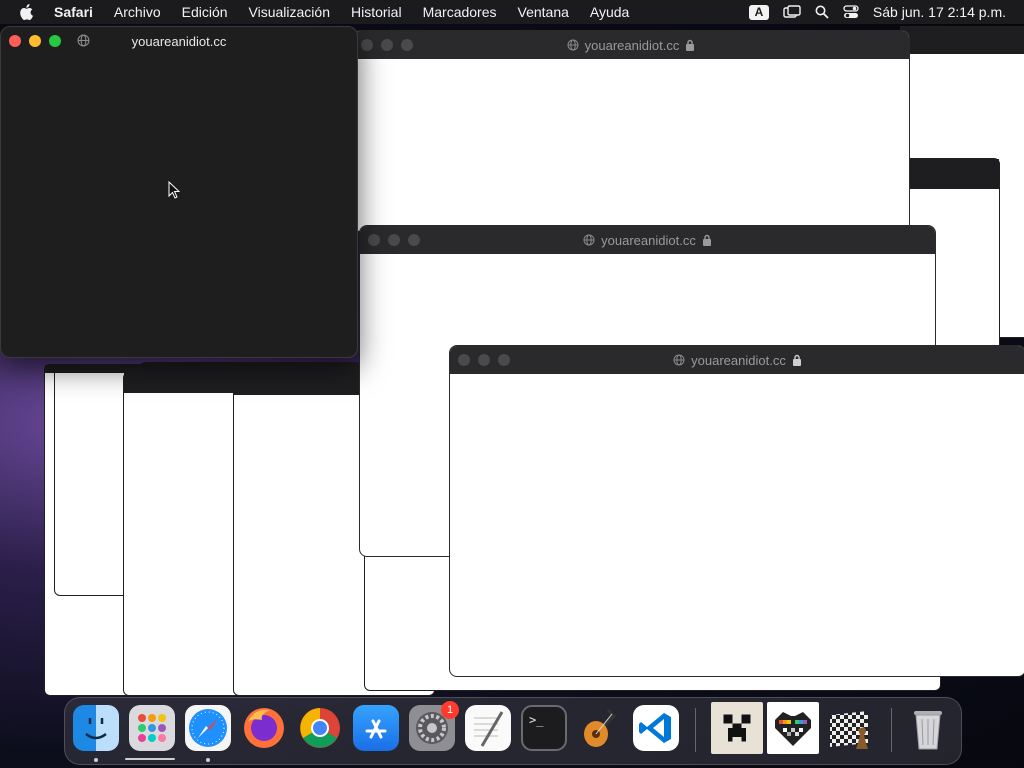  What do you see at coordinates (376, 728) in the screenshot?
I see `app-store-icon` at bounding box center [376, 728].